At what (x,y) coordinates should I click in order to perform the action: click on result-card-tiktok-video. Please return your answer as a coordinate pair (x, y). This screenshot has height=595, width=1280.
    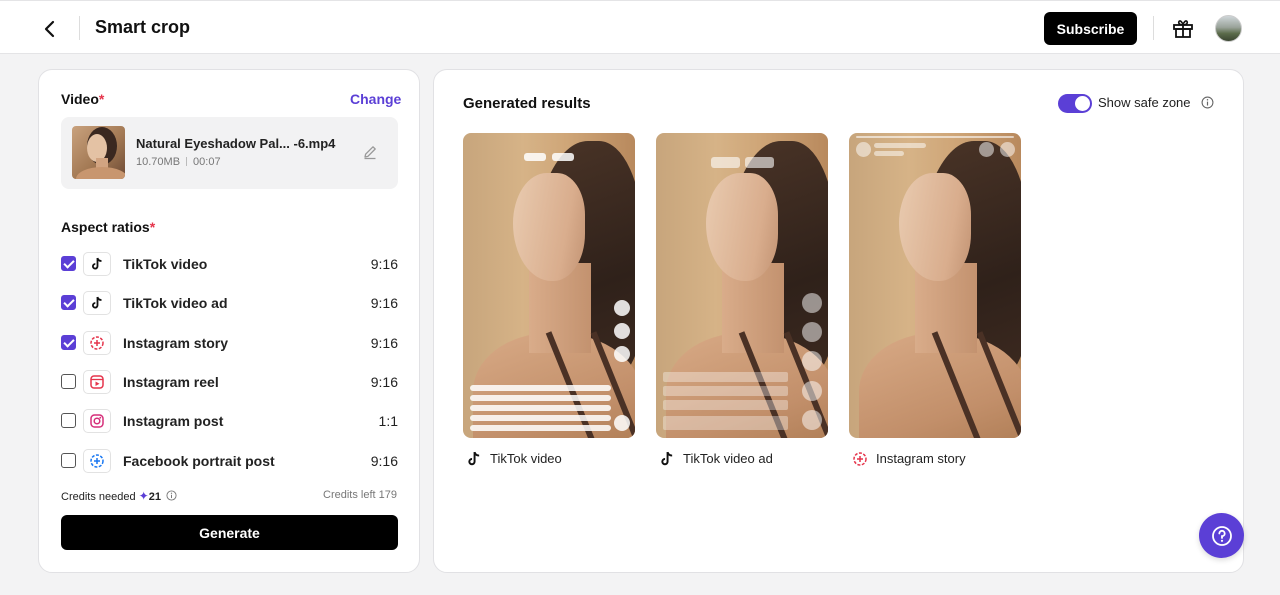
    Looking at the image, I should click on (549, 285).